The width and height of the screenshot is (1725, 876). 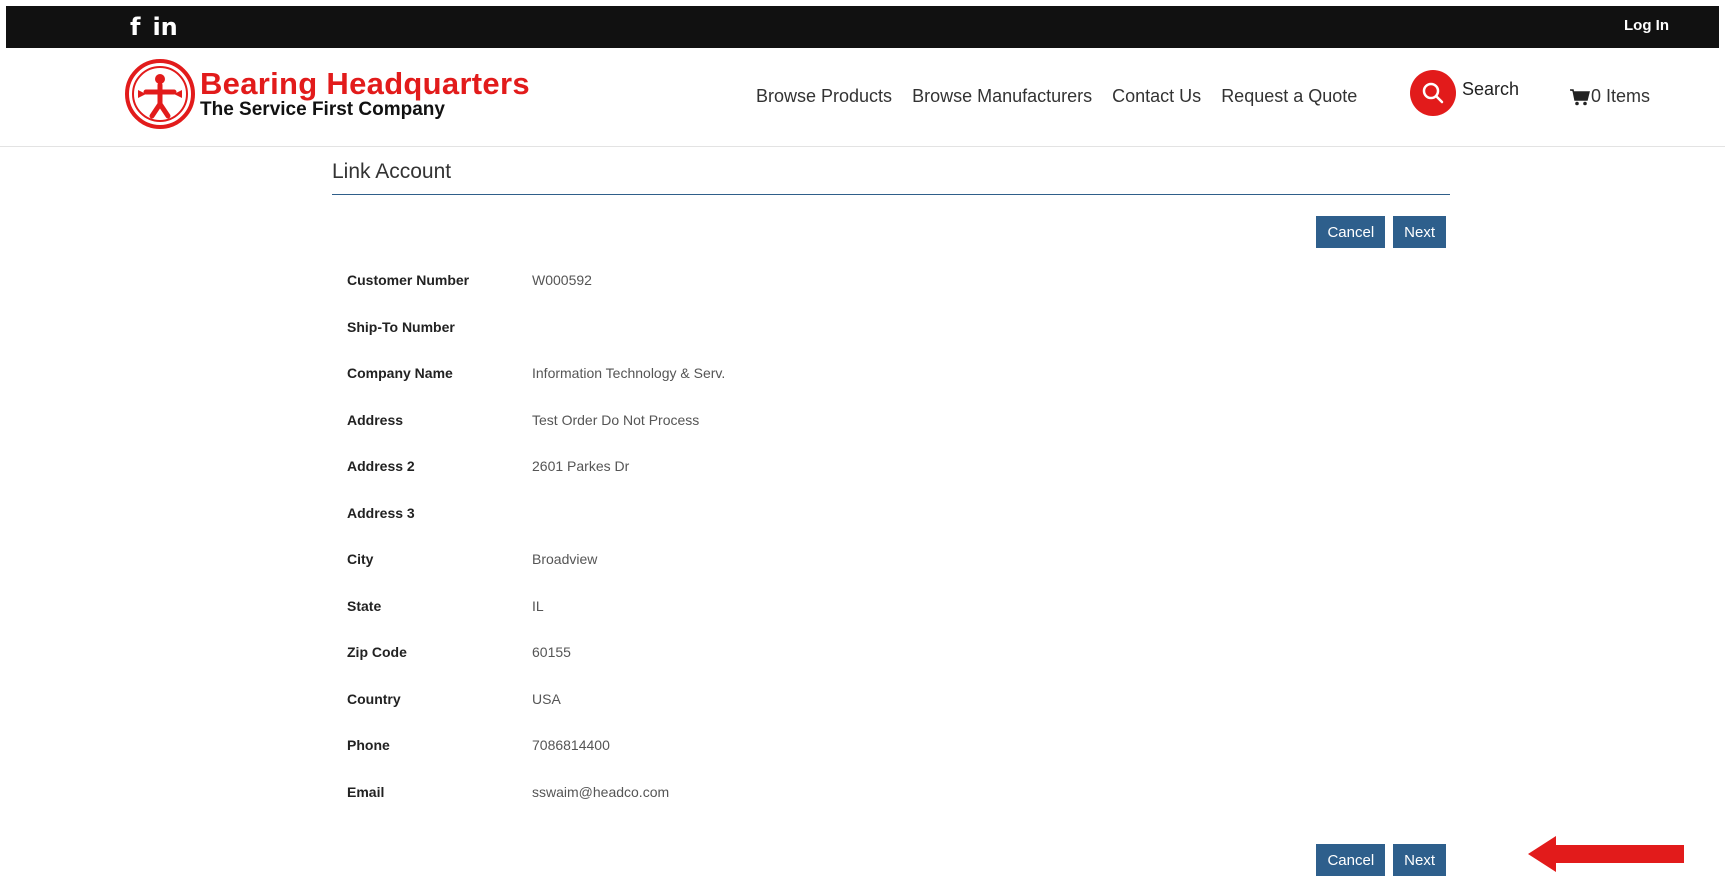 I want to click on field-value: sswaim@headco.com, so click(x=601, y=791).